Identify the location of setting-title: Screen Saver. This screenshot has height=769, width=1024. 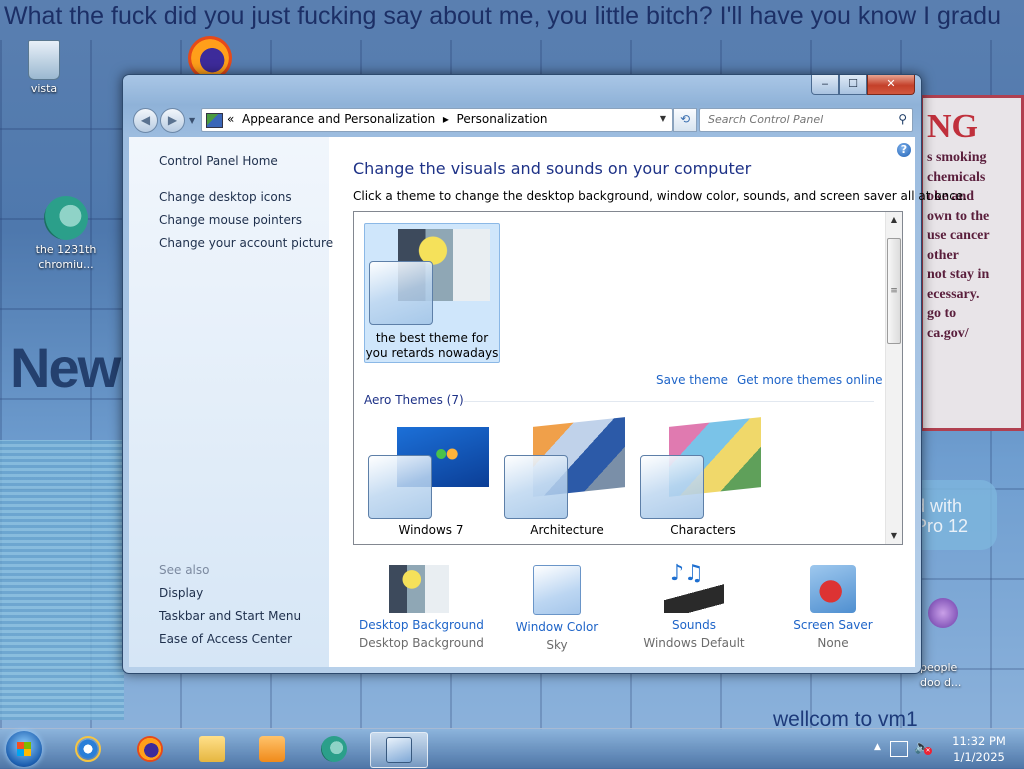
(833, 625).